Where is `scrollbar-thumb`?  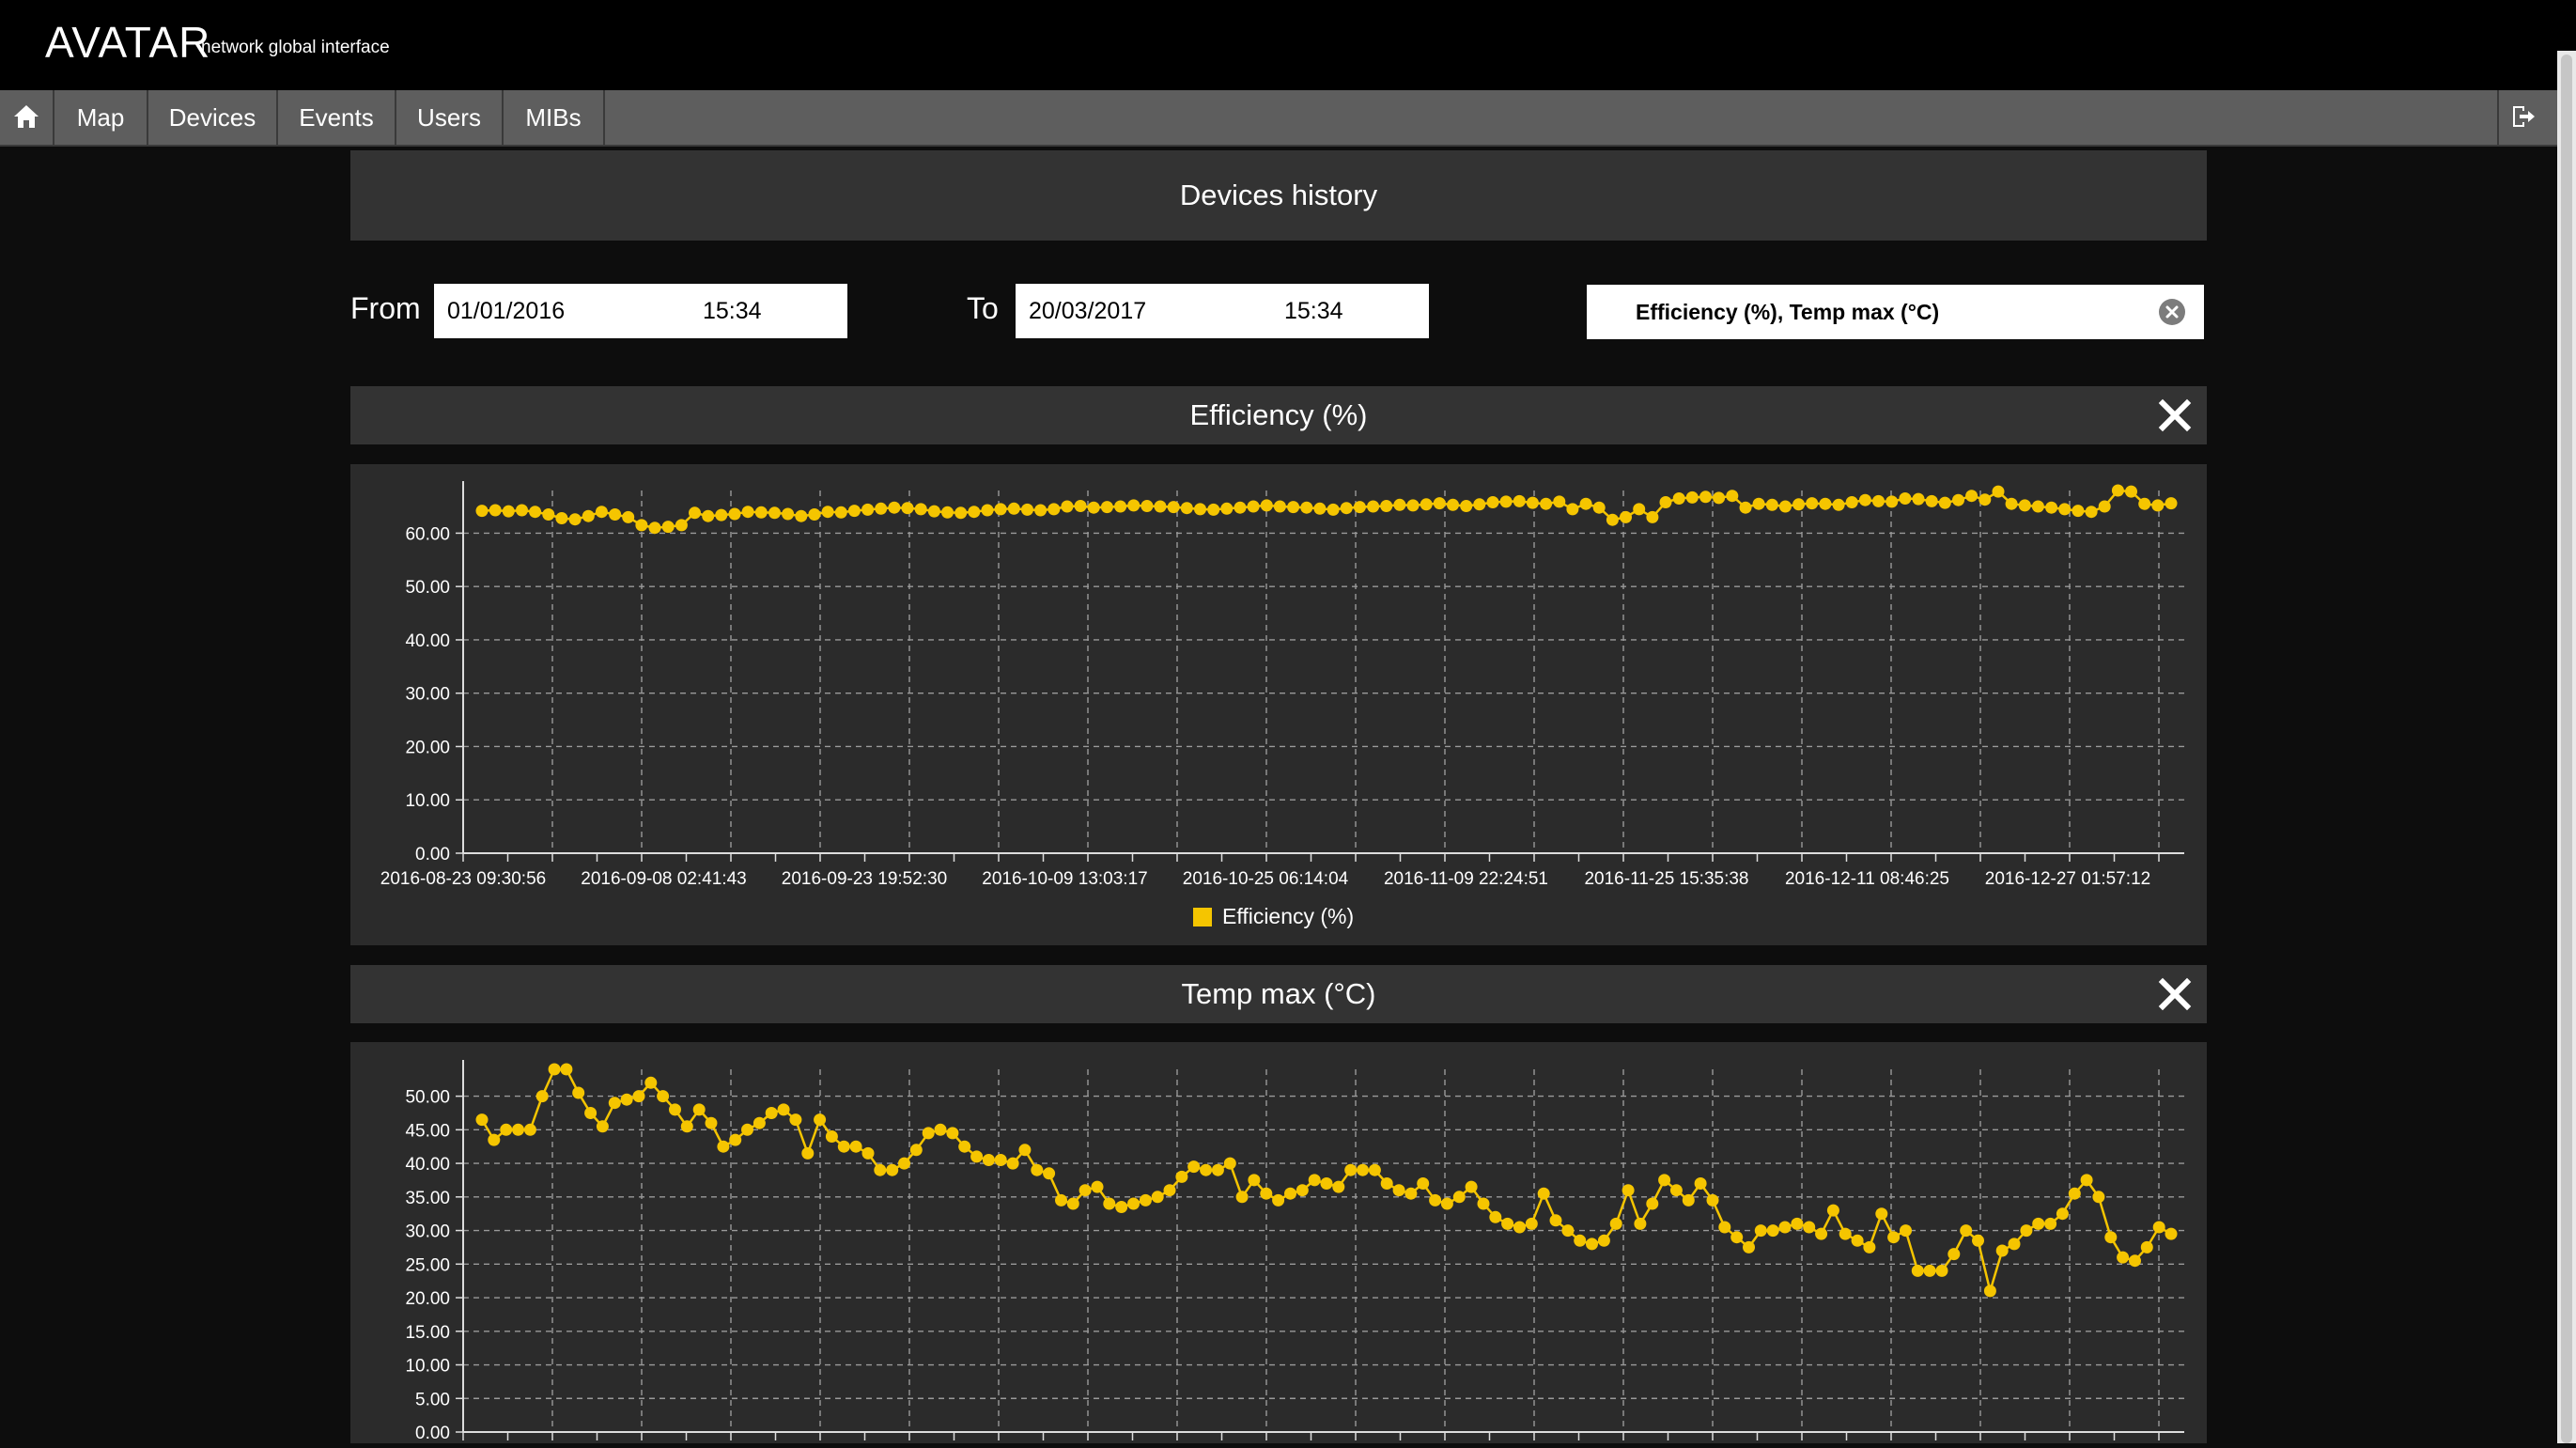 scrollbar-thumb is located at coordinates (2567, 748).